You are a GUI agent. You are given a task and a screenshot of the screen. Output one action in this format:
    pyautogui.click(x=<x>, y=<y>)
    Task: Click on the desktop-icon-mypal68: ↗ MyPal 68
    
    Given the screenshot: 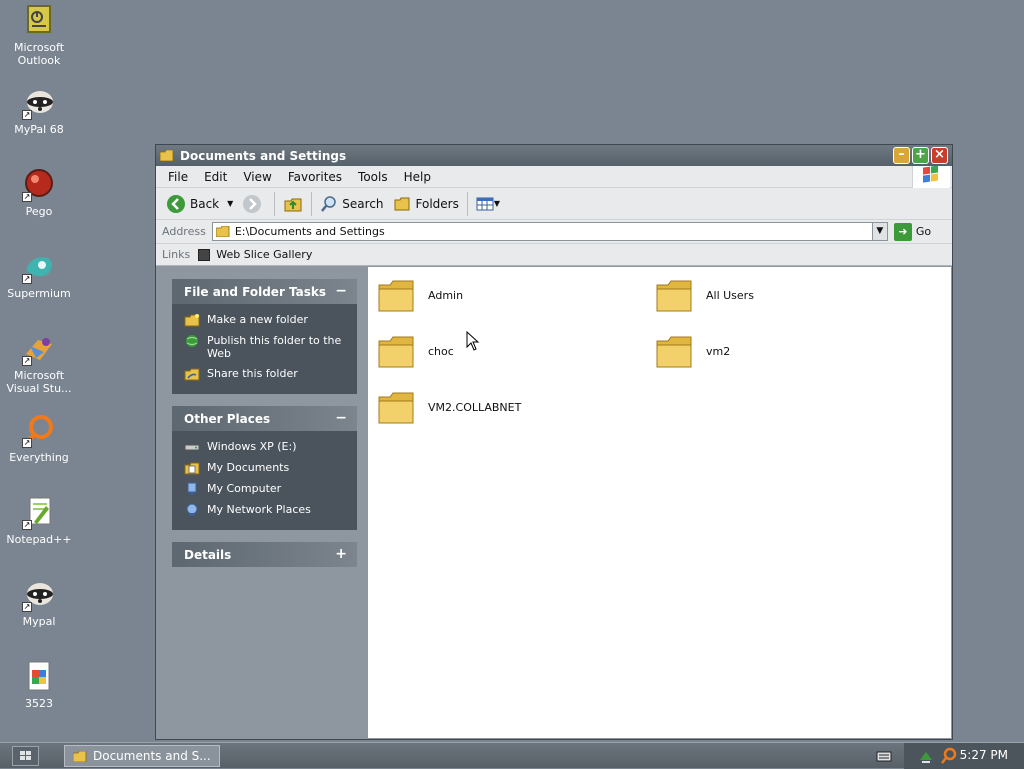 What is the action you would take?
    pyautogui.click(x=39, y=111)
    